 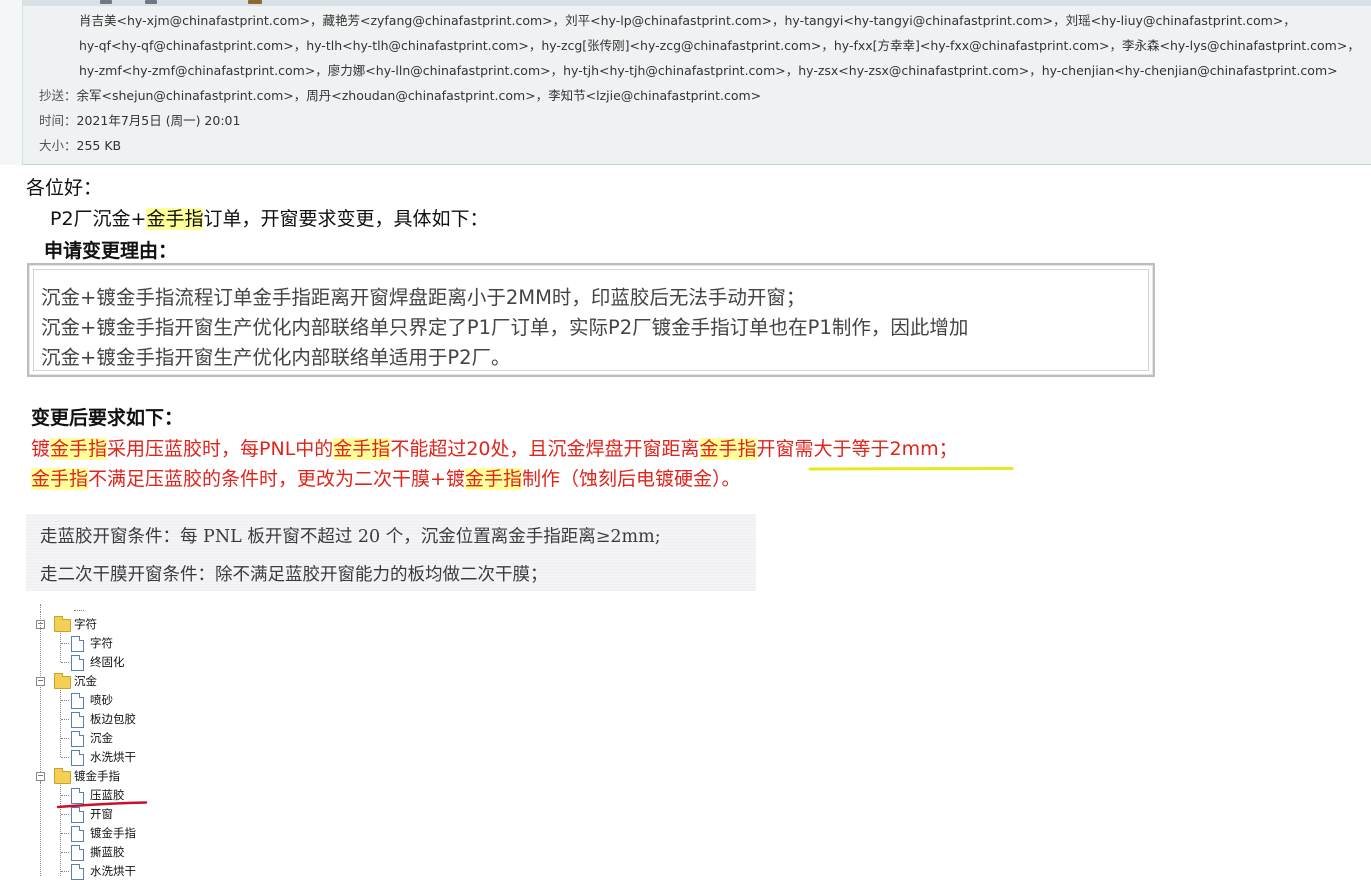 What do you see at coordinates (64, 188) in the screenshot?
I see `greeting: 各位好：` at bounding box center [64, 188].